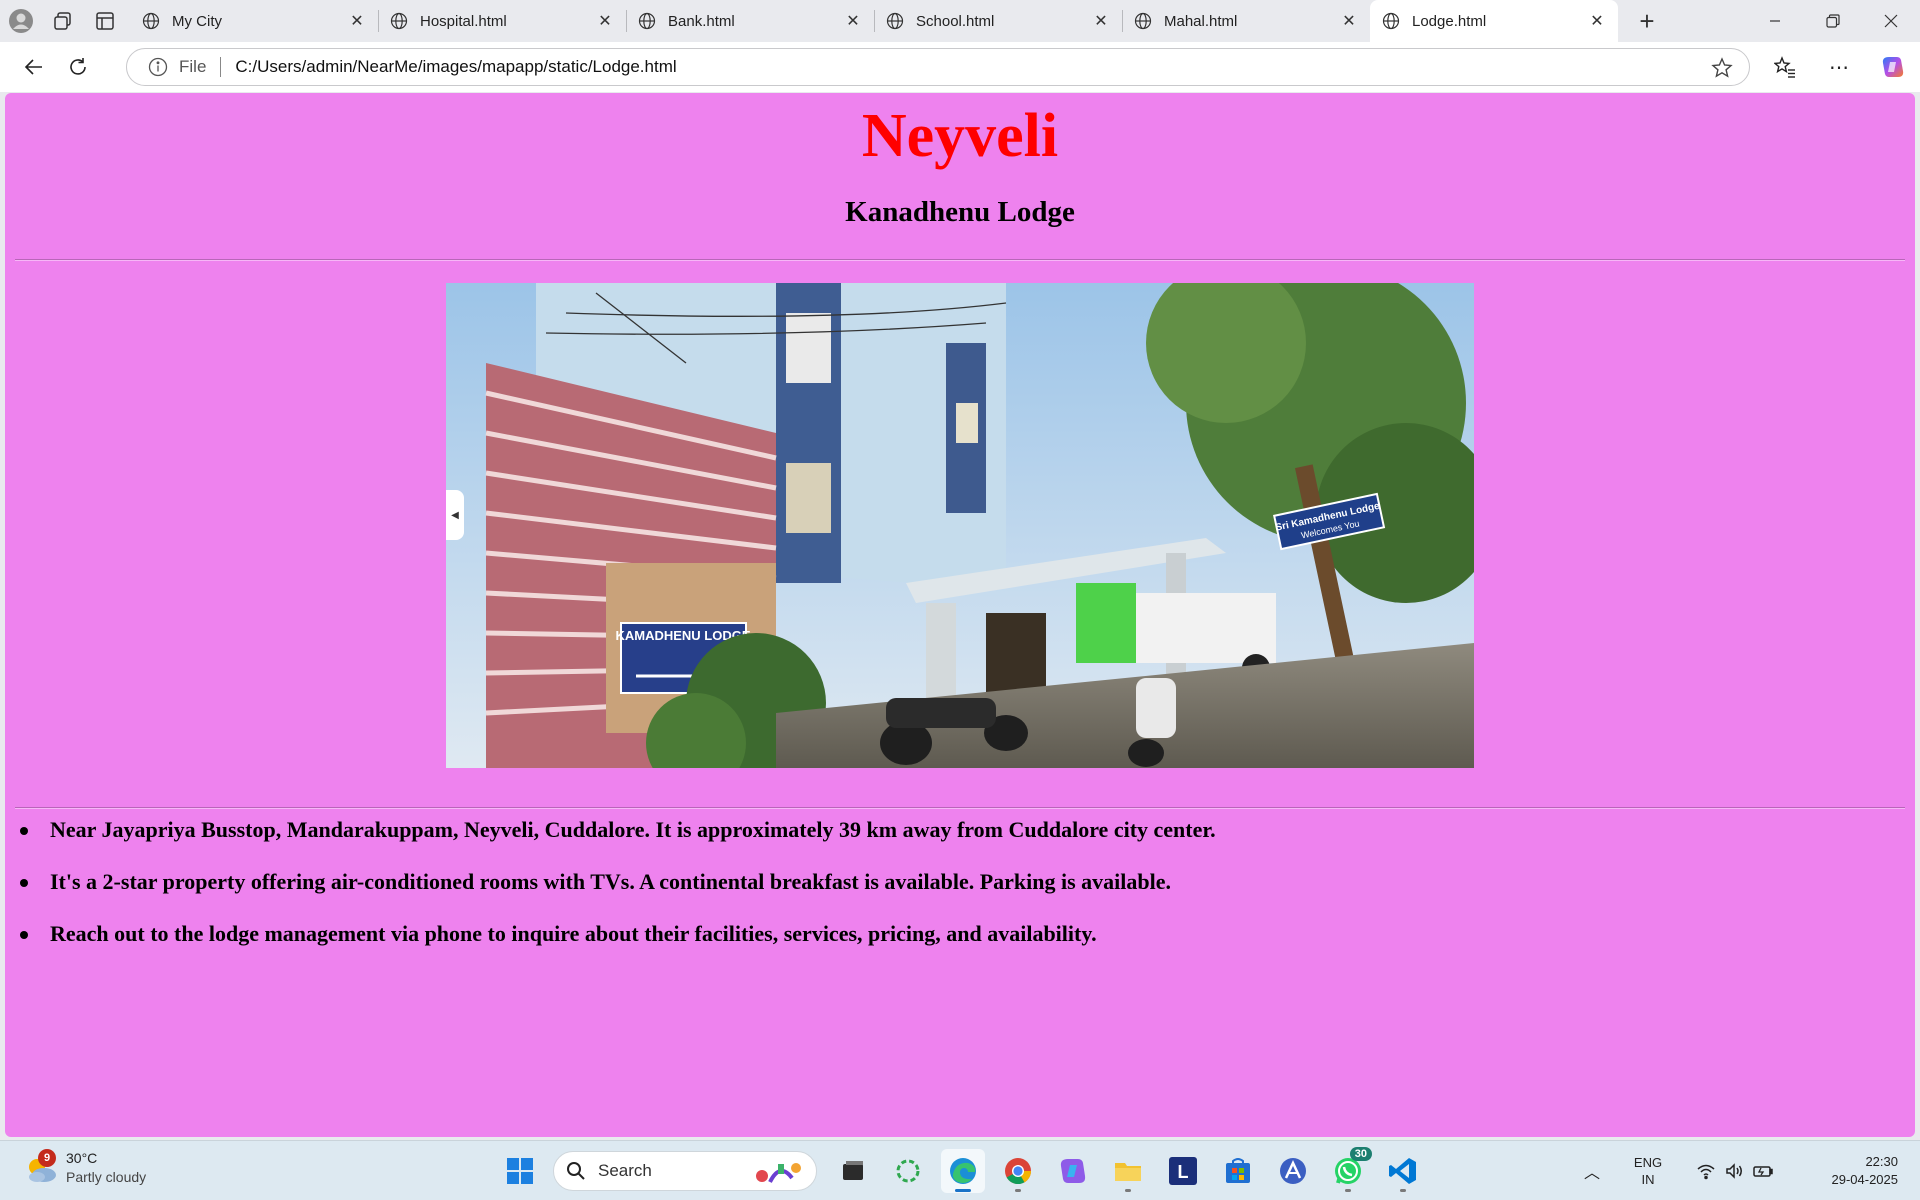 Image resolution: width=1920 pixels, height=1200 pixels. Describe the element at coordinates (21, 21) in the screenshot. I see `profile-avatar-icon` at that location.